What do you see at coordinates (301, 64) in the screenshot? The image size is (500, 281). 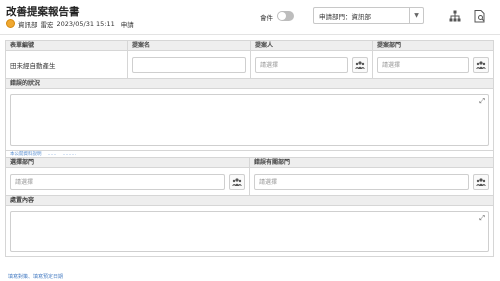 I see `proposer-input: 請選擇` at bounding box center [301, 64].